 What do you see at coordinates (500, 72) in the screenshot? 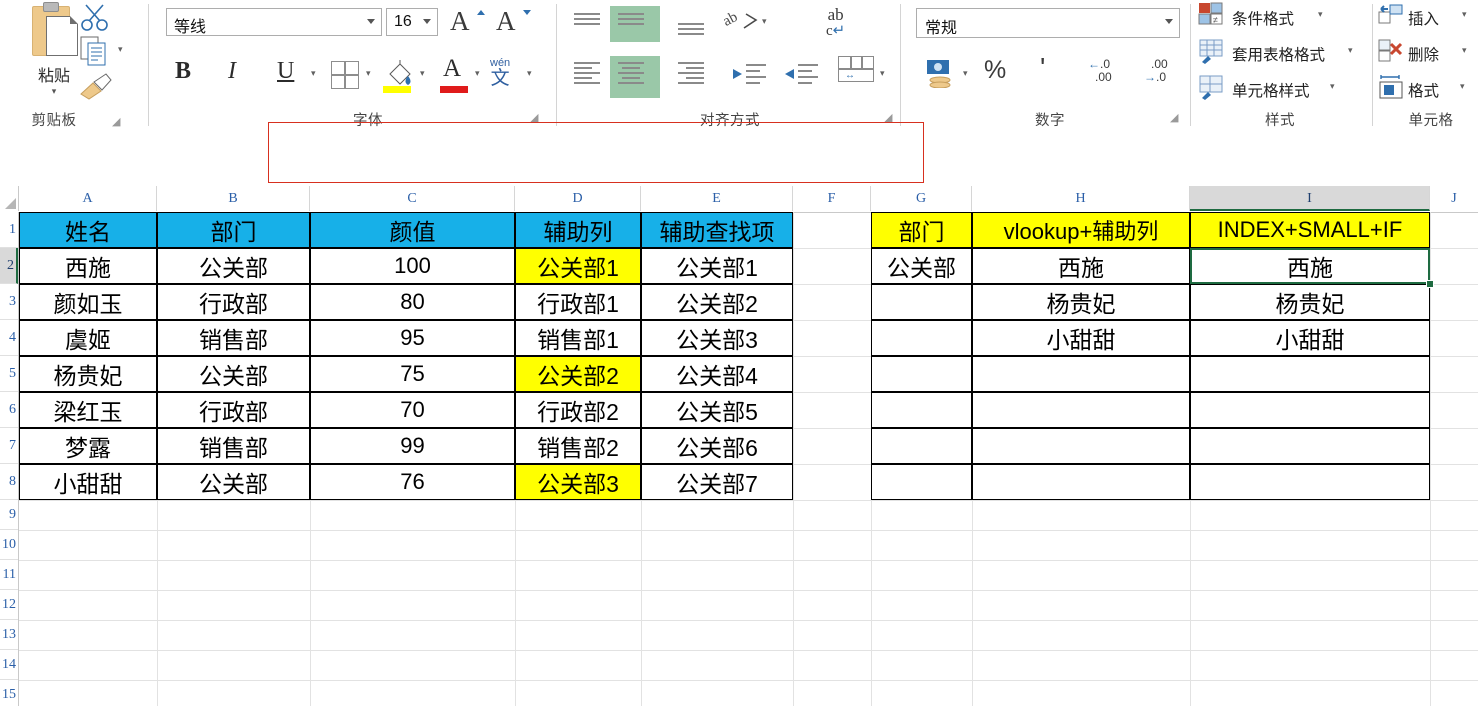
I see `phonetic-guide-button: wén 文` at bounding box center [500, 72].